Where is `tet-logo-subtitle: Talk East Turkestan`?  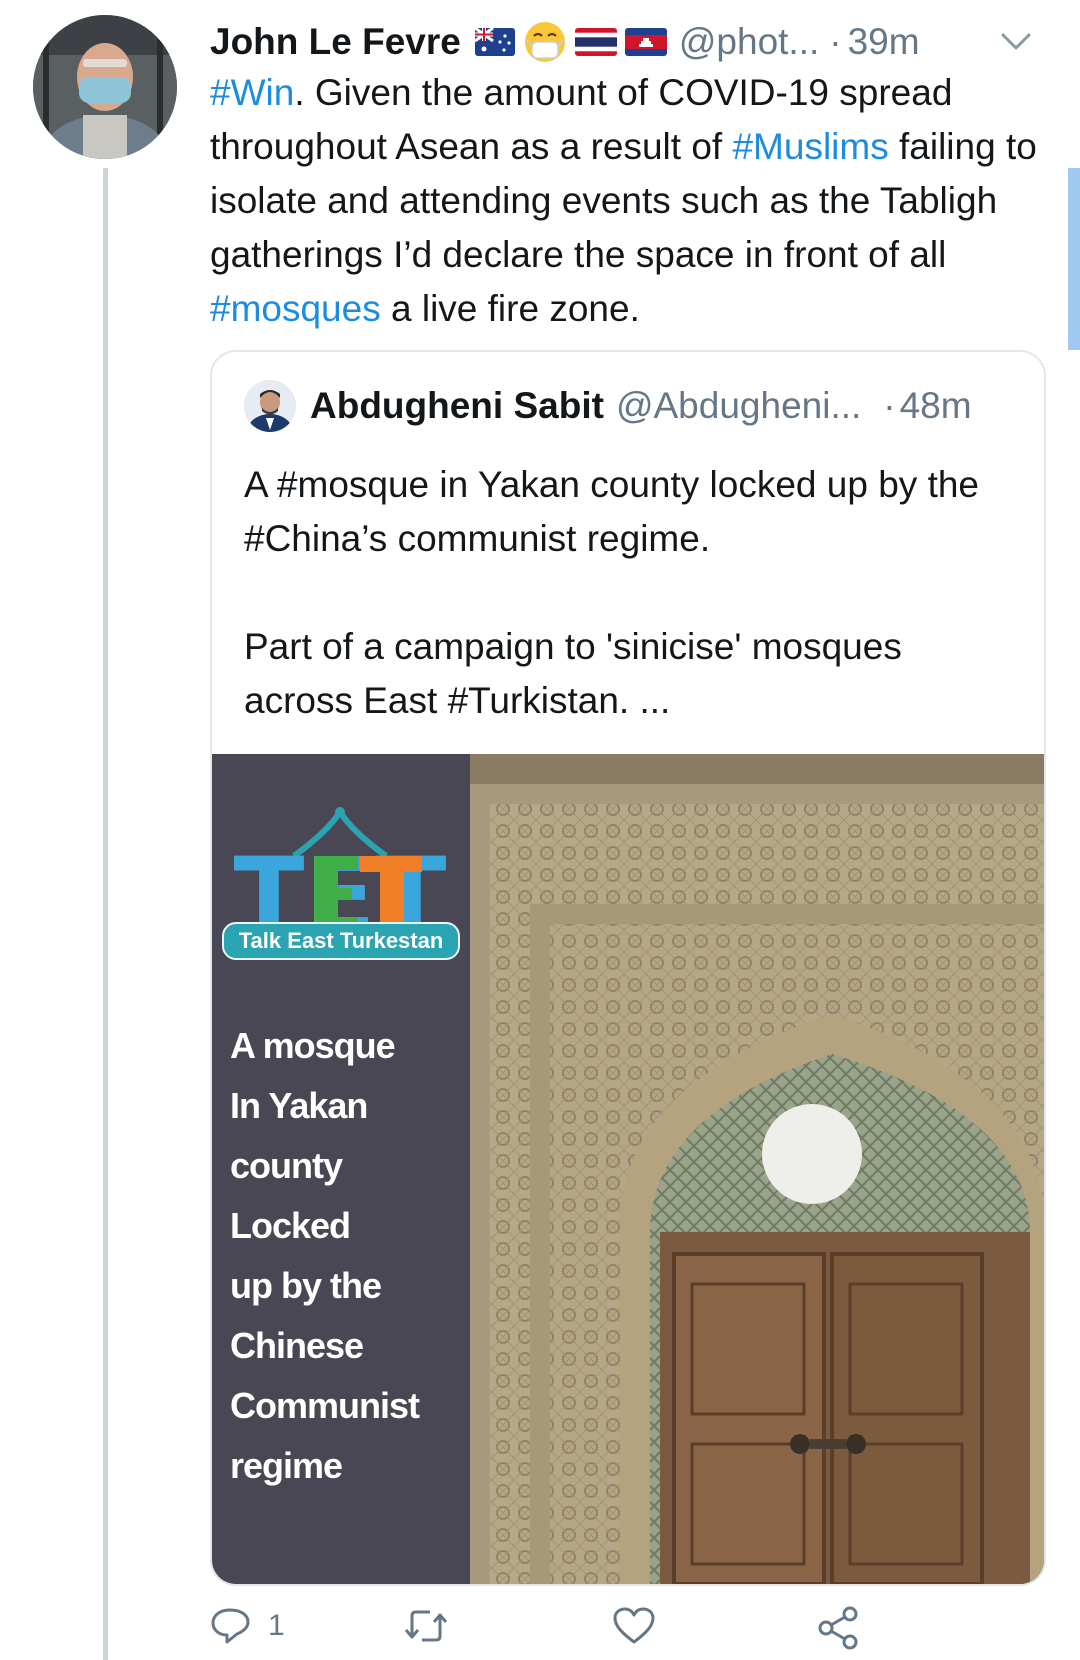
tet-logo-subtitle: Talk East Turkestan is located at coordinates (341, 941).